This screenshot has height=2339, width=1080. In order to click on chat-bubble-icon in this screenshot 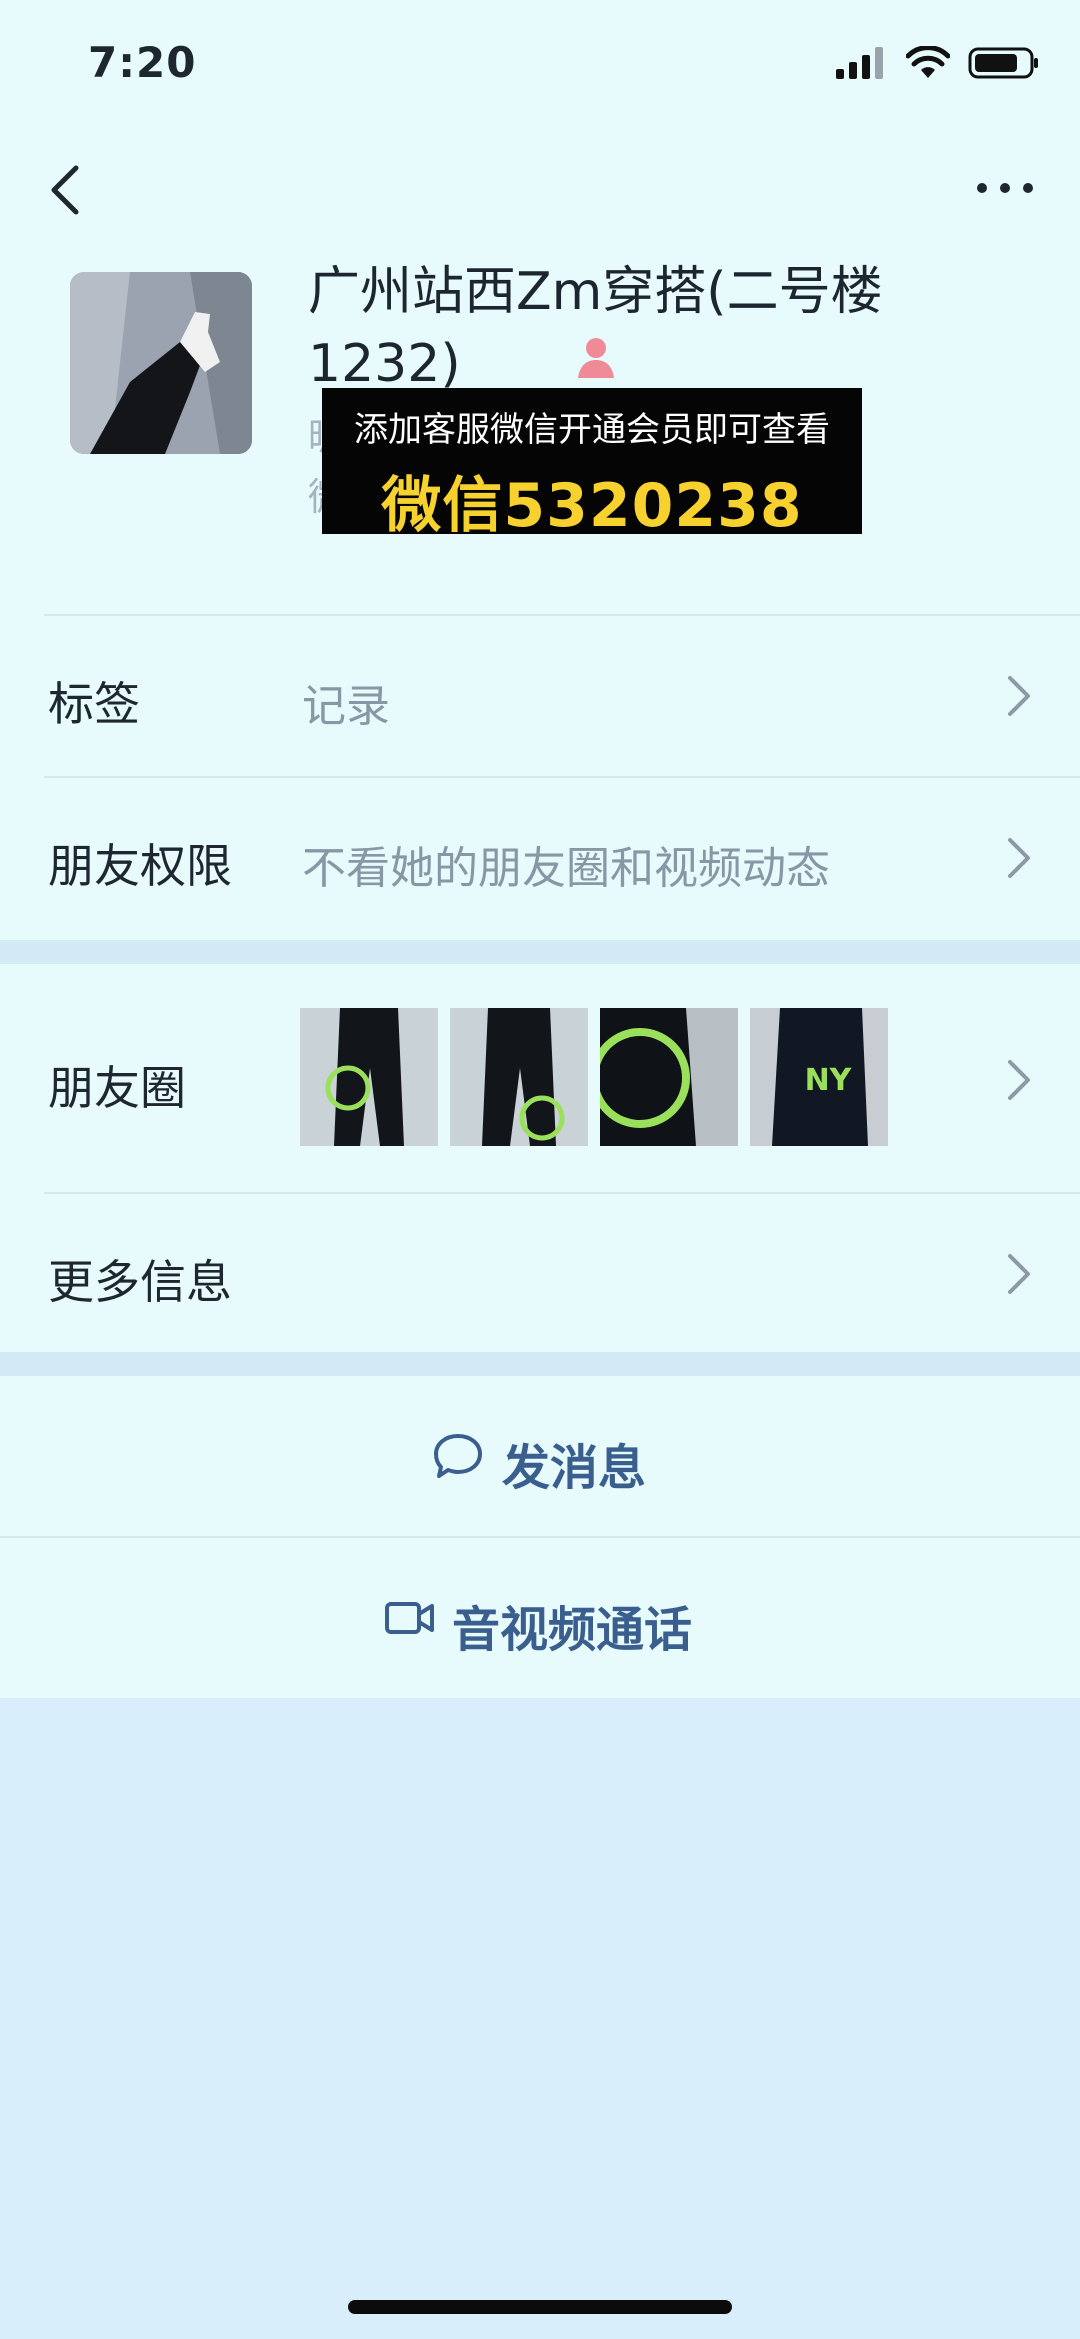, I will do `click(458, 1456)`.